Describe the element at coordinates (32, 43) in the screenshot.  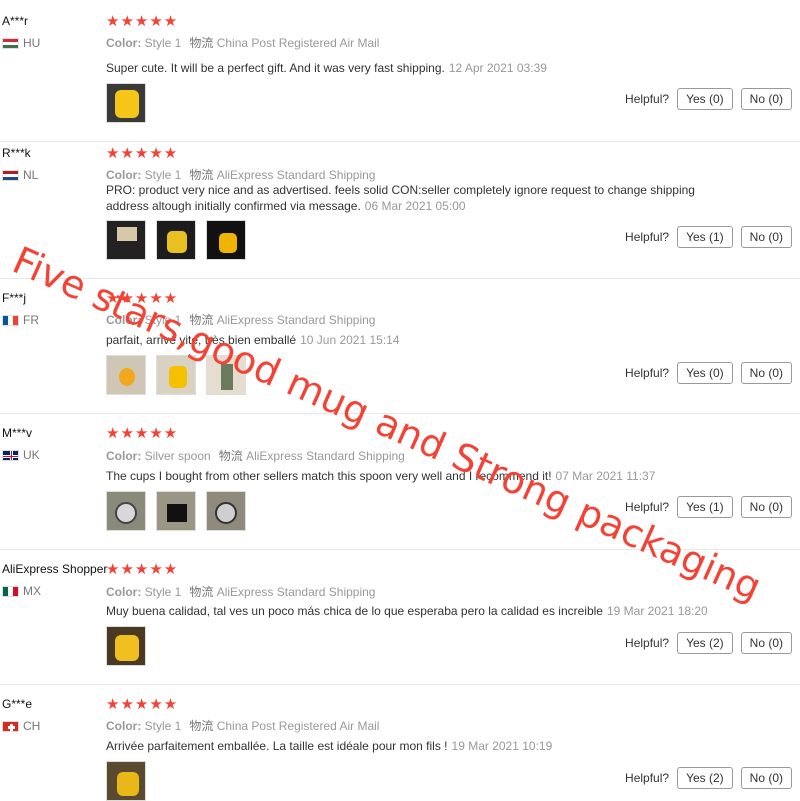
I see `country-code: HU` at that location.